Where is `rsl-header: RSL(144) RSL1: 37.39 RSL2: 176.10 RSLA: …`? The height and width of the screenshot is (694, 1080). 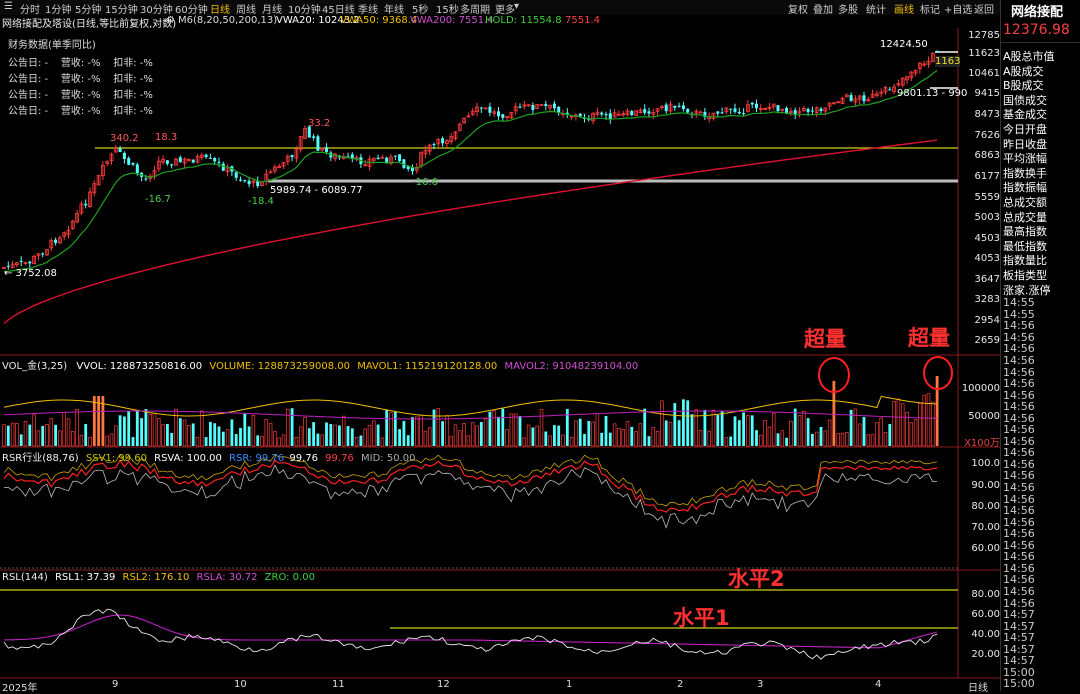 rsl-header: RSL(144) RSL1: 37.39 RSL2: 176.10 RSLA: … is located at coordinates (158, 577).